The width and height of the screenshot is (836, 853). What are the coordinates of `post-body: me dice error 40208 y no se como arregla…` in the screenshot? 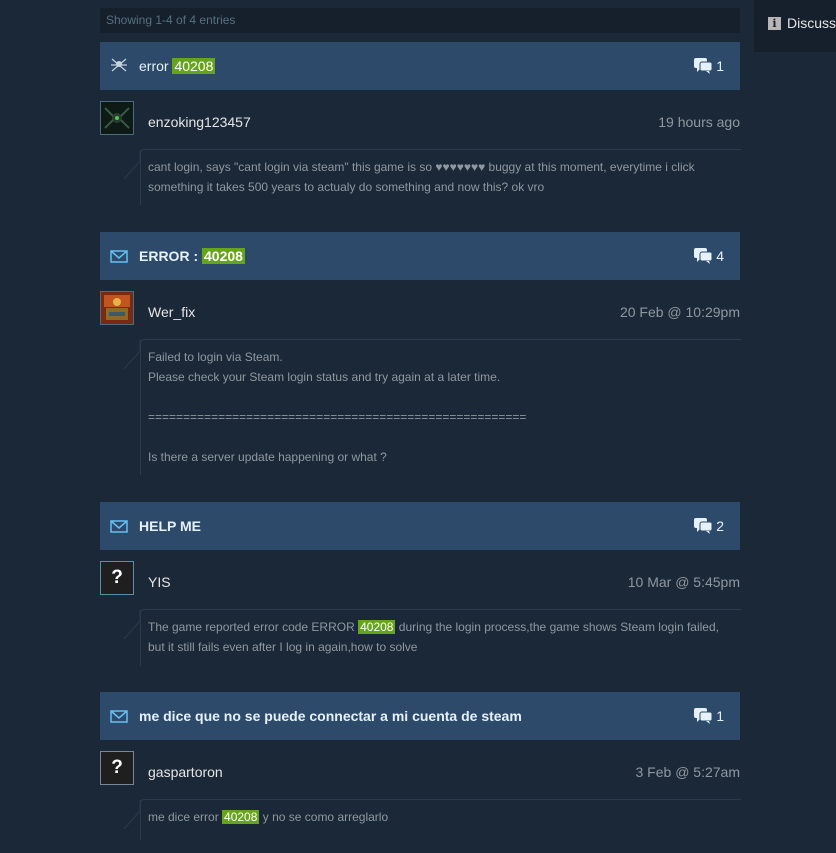 It's located at (443, 817).